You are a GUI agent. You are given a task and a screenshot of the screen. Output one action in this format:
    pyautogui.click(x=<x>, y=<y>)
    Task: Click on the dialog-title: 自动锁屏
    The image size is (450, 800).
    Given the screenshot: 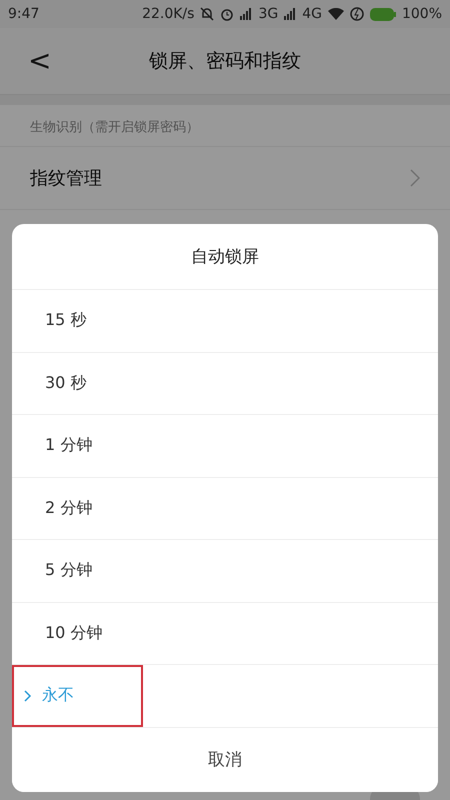 What is the action you would take?
    pyautogui.click(x=225, y=257)
    